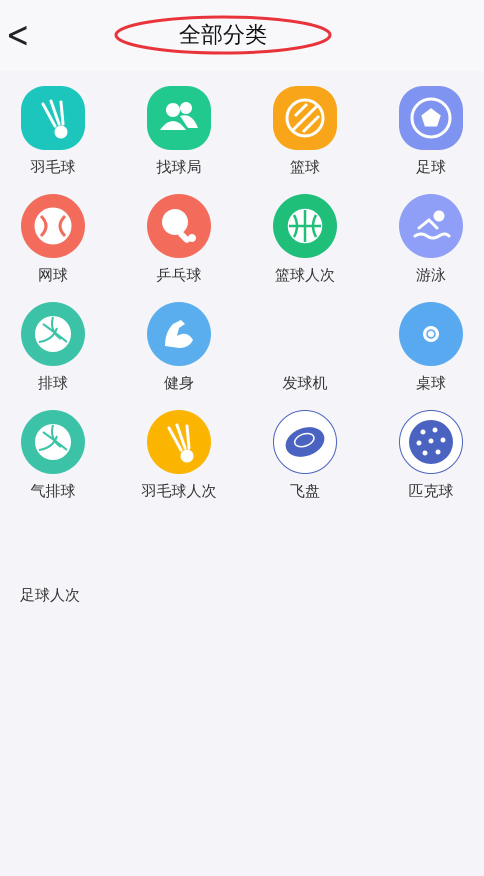 The height and width of the screenshot is (876, 484). What do you see at coordinates (431, 226) in the screenshot?
I see `swimmer-icon` at bounding box center [431, 226].